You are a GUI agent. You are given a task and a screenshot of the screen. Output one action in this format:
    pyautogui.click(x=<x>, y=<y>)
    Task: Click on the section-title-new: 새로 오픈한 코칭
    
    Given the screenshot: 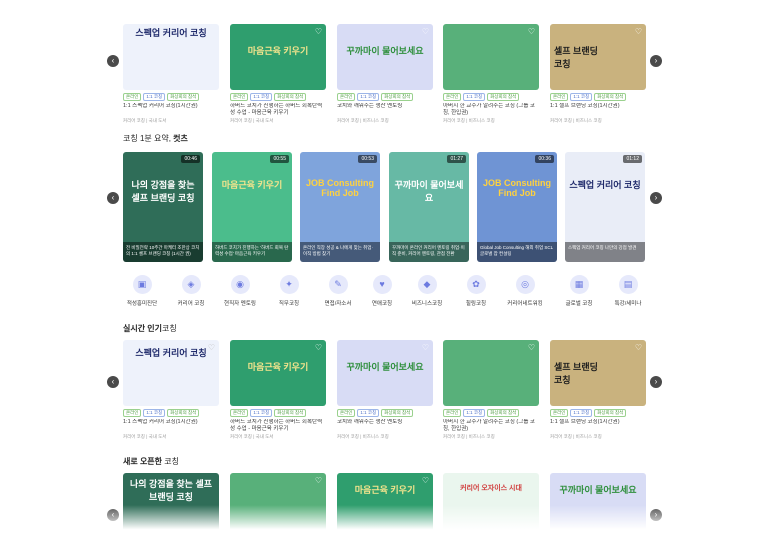 What is the action you would take?
    pyautogui.click(x=151, y=461)
    